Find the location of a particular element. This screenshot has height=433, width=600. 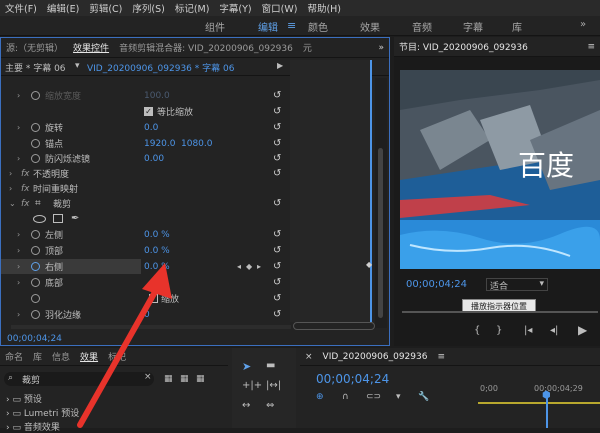

mark-in-icon: { is located at coordinates (477, 330).